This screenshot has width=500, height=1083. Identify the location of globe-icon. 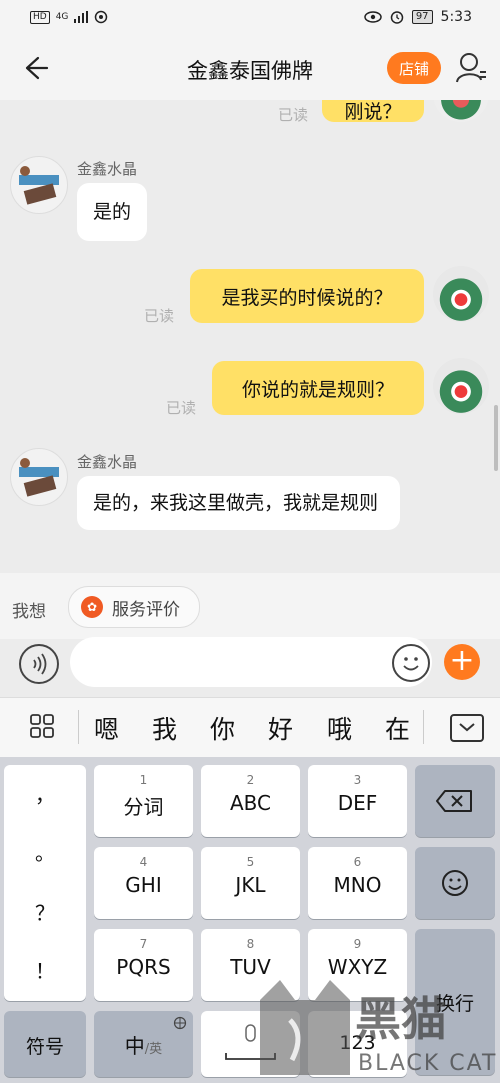
(180, 1023).